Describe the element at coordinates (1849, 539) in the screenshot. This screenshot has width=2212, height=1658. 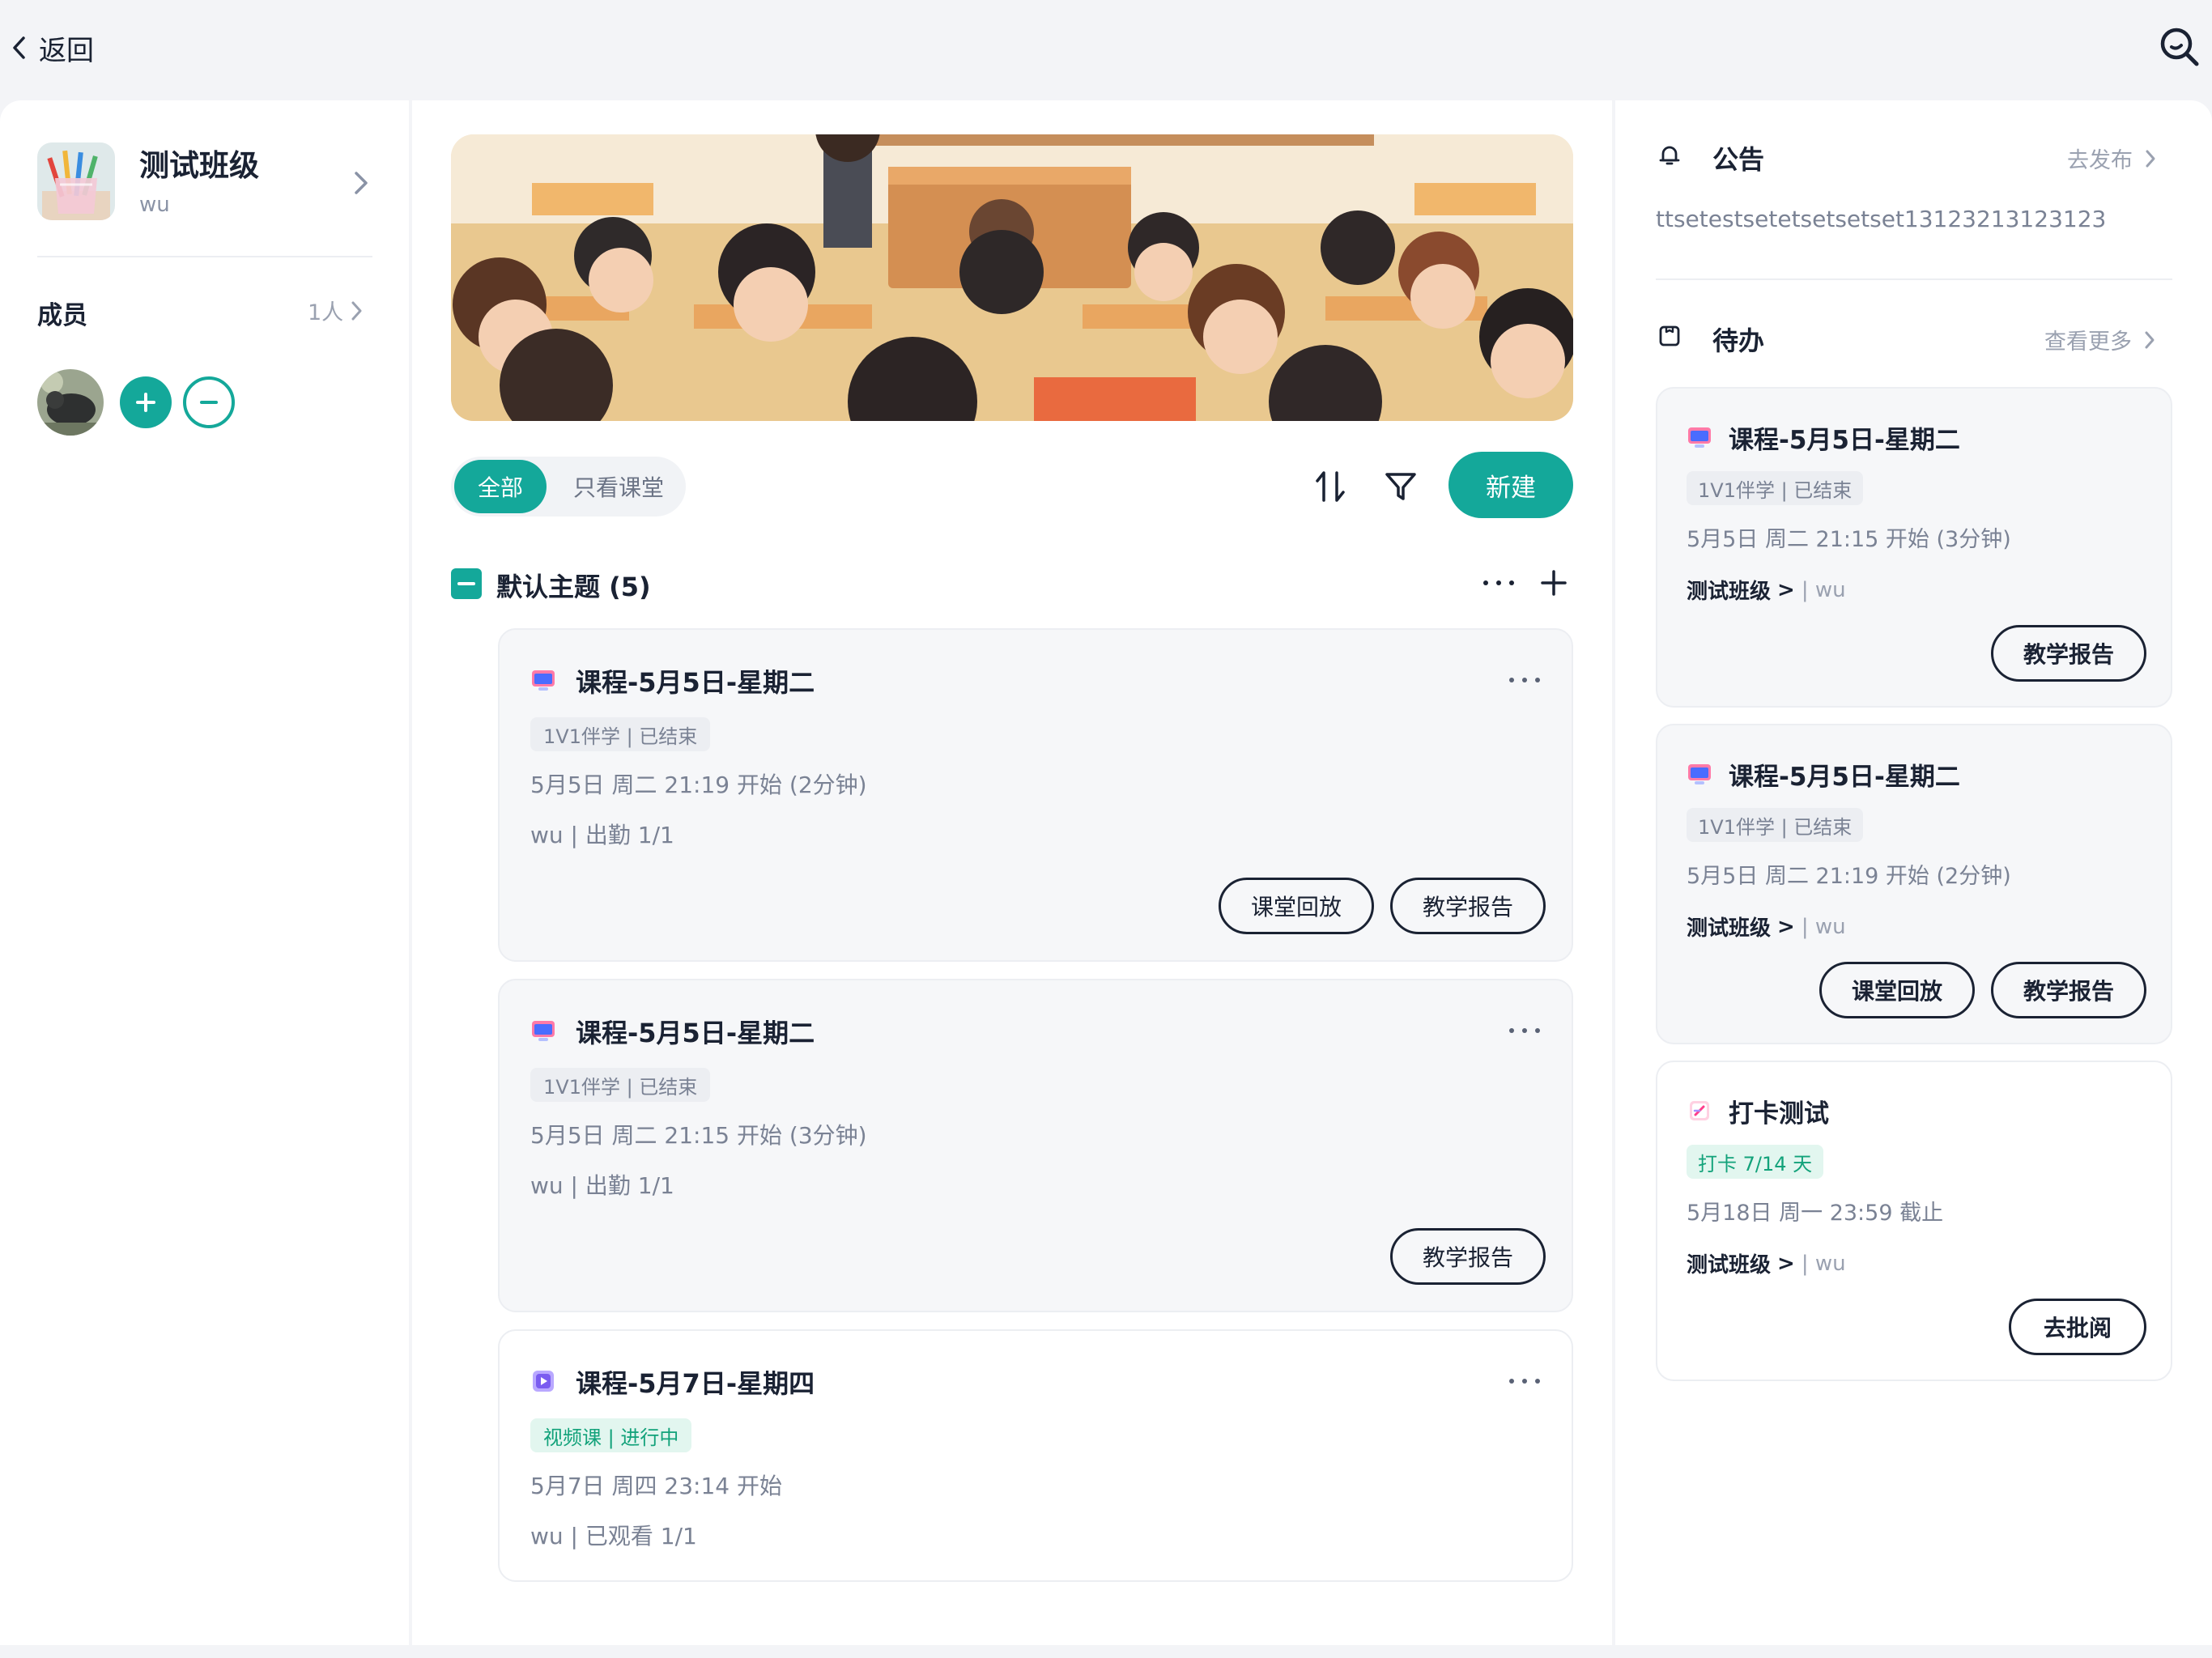
I see `todo-time: 5月5日 周二 21:15 开始 (3分钟)` at that location.